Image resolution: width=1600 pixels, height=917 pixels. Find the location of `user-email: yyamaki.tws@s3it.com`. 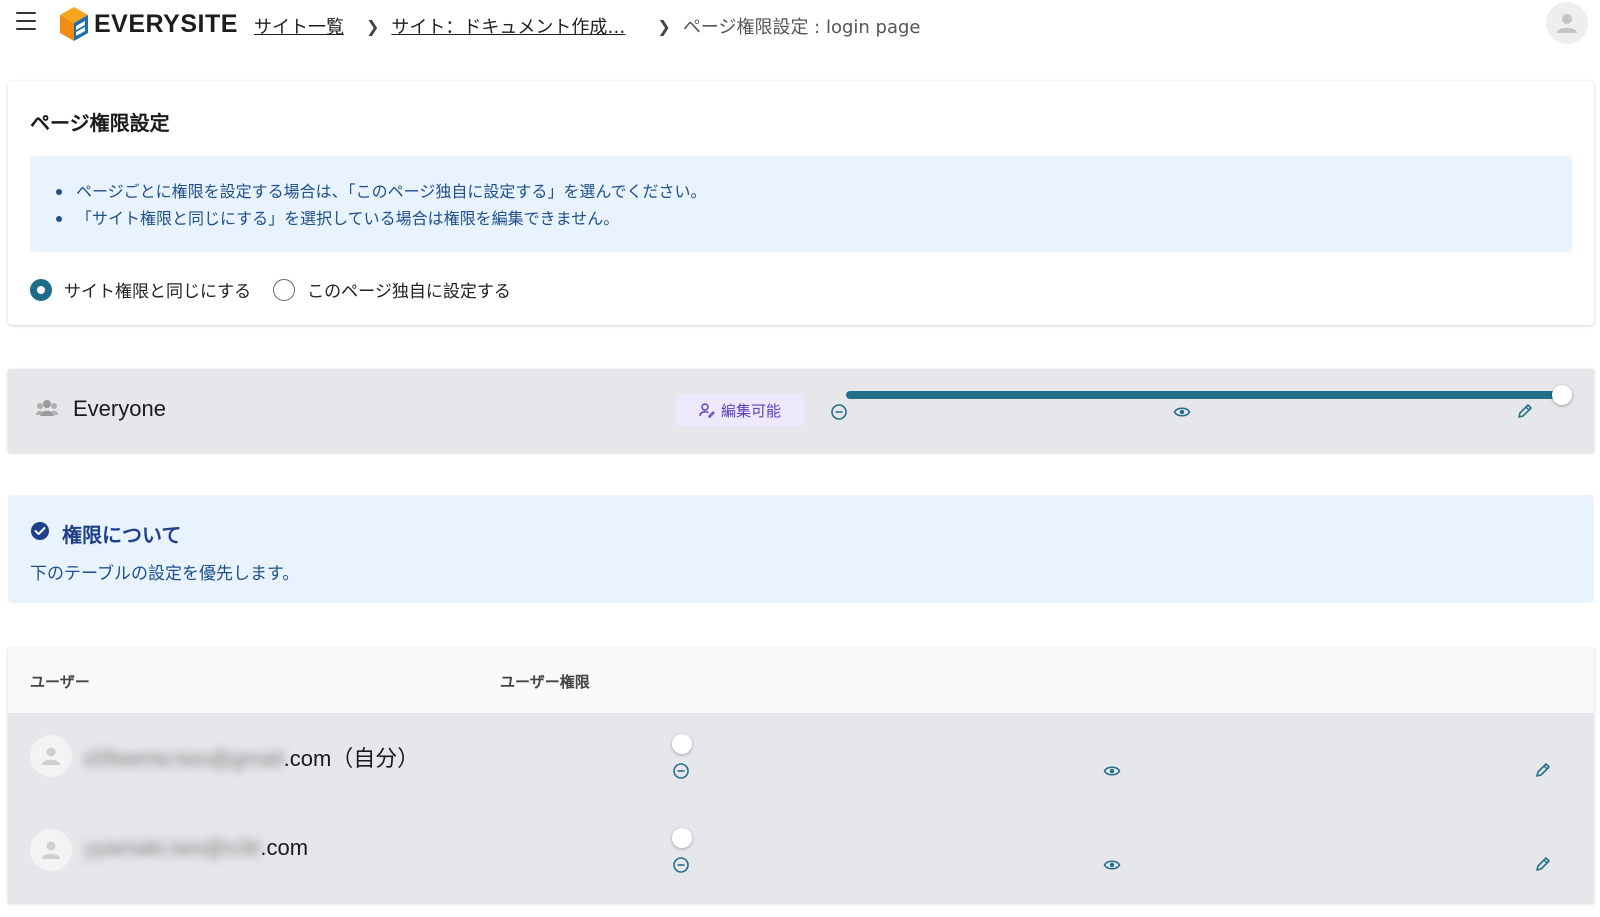

user-email: yyamaki.tws@s3it.com is located at coordinates (196, 848).